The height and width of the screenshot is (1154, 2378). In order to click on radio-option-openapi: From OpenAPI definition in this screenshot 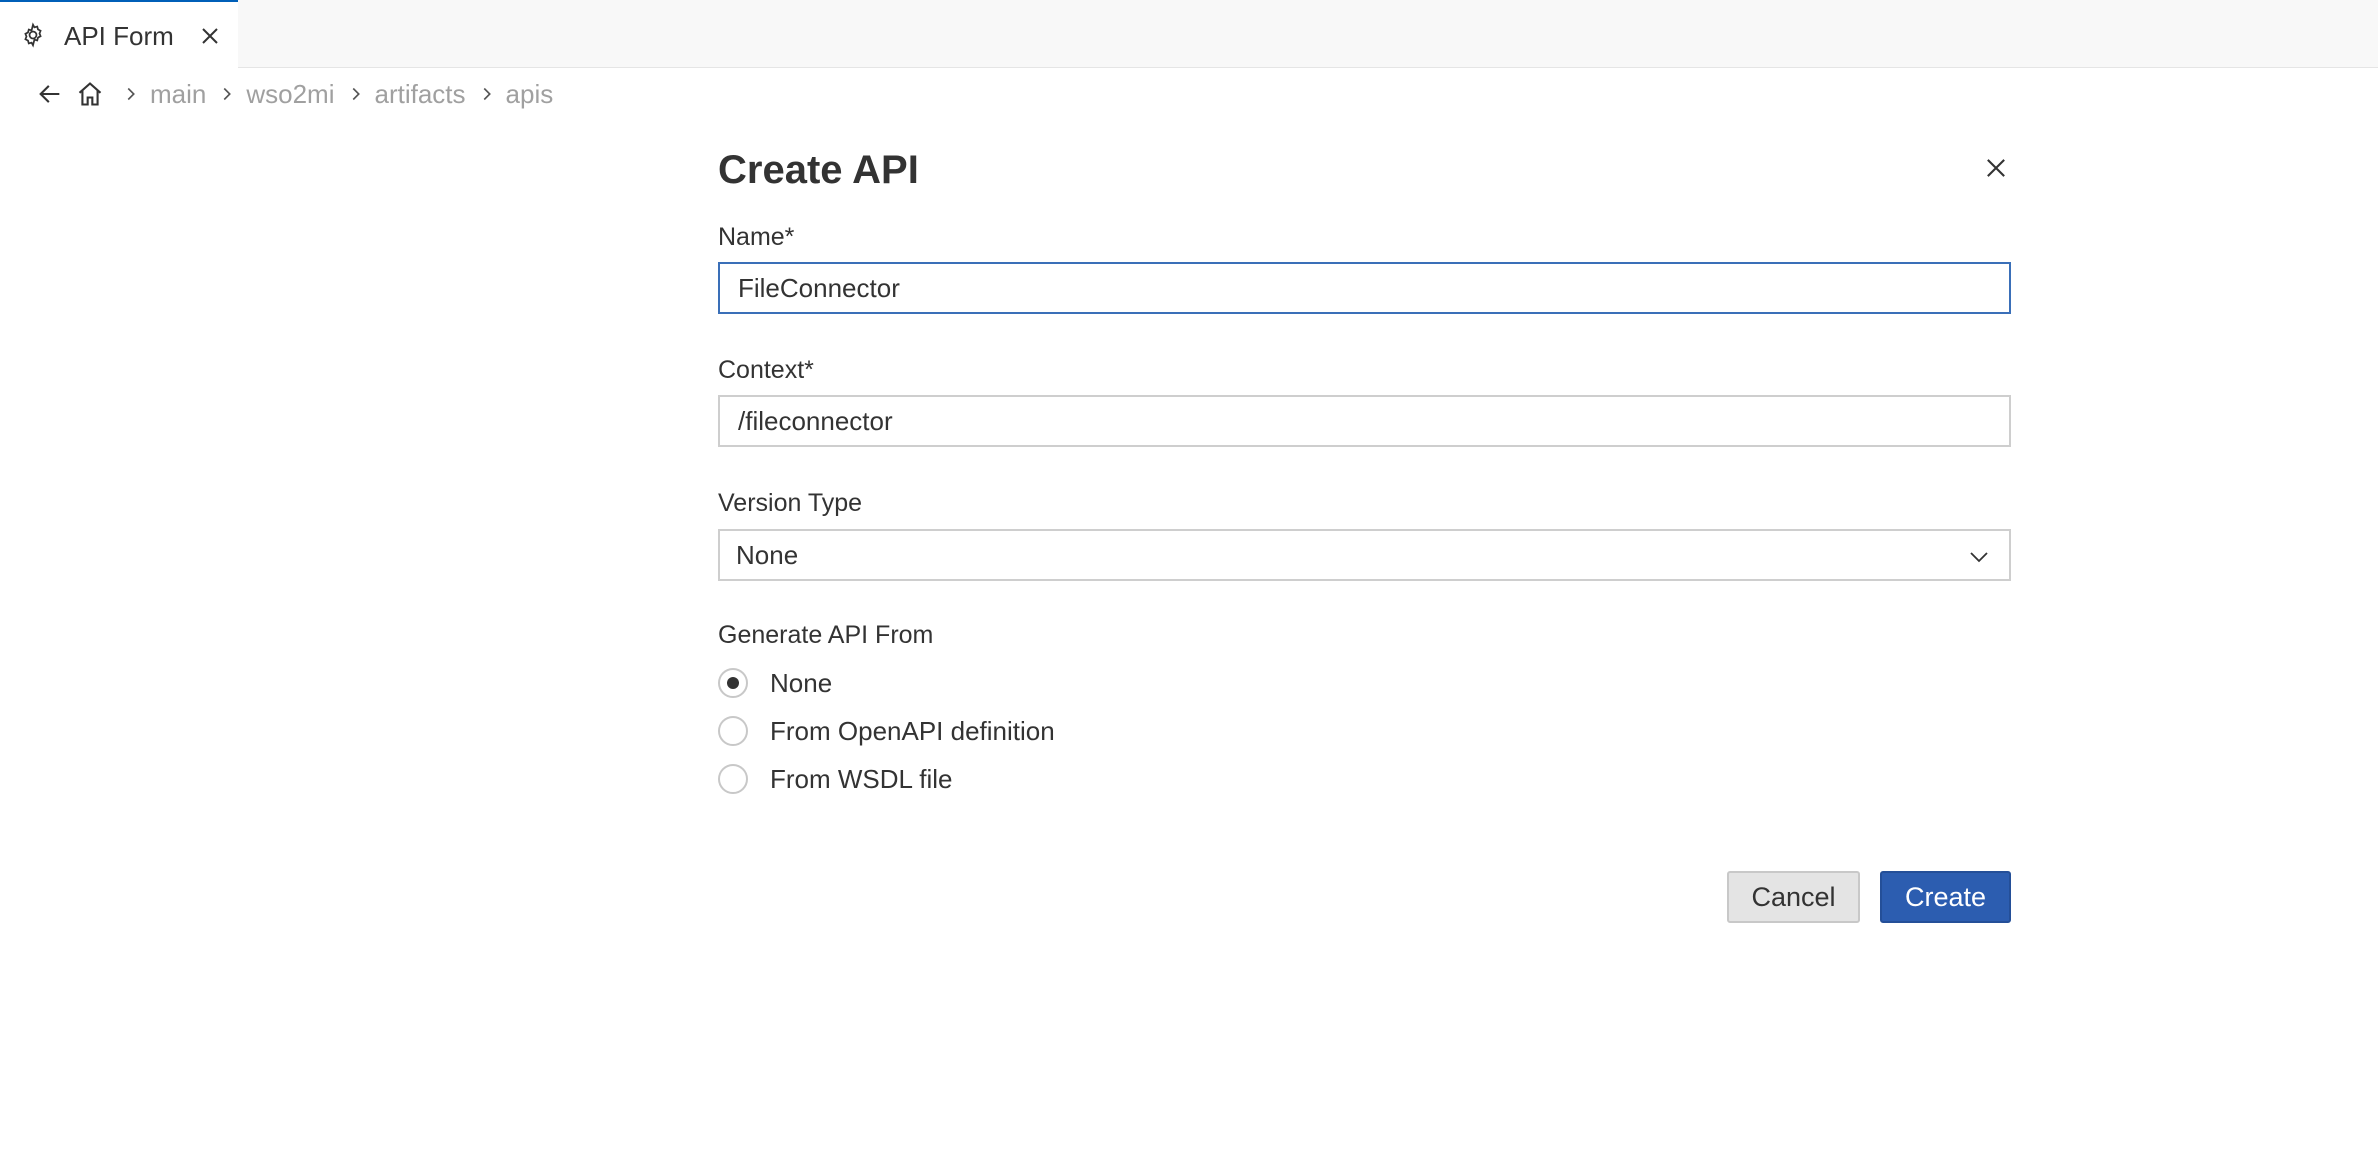, I will do `click(886, 731)`.